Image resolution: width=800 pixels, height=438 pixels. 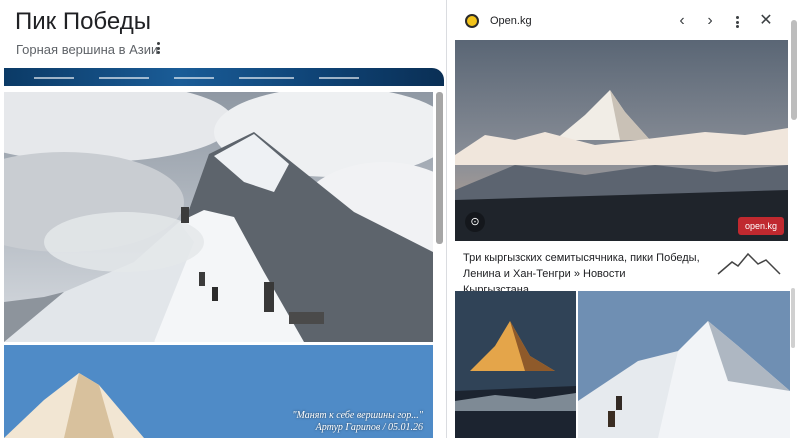 I want to click on viewer-scrollbar-lower, so click(x=793, y=318).